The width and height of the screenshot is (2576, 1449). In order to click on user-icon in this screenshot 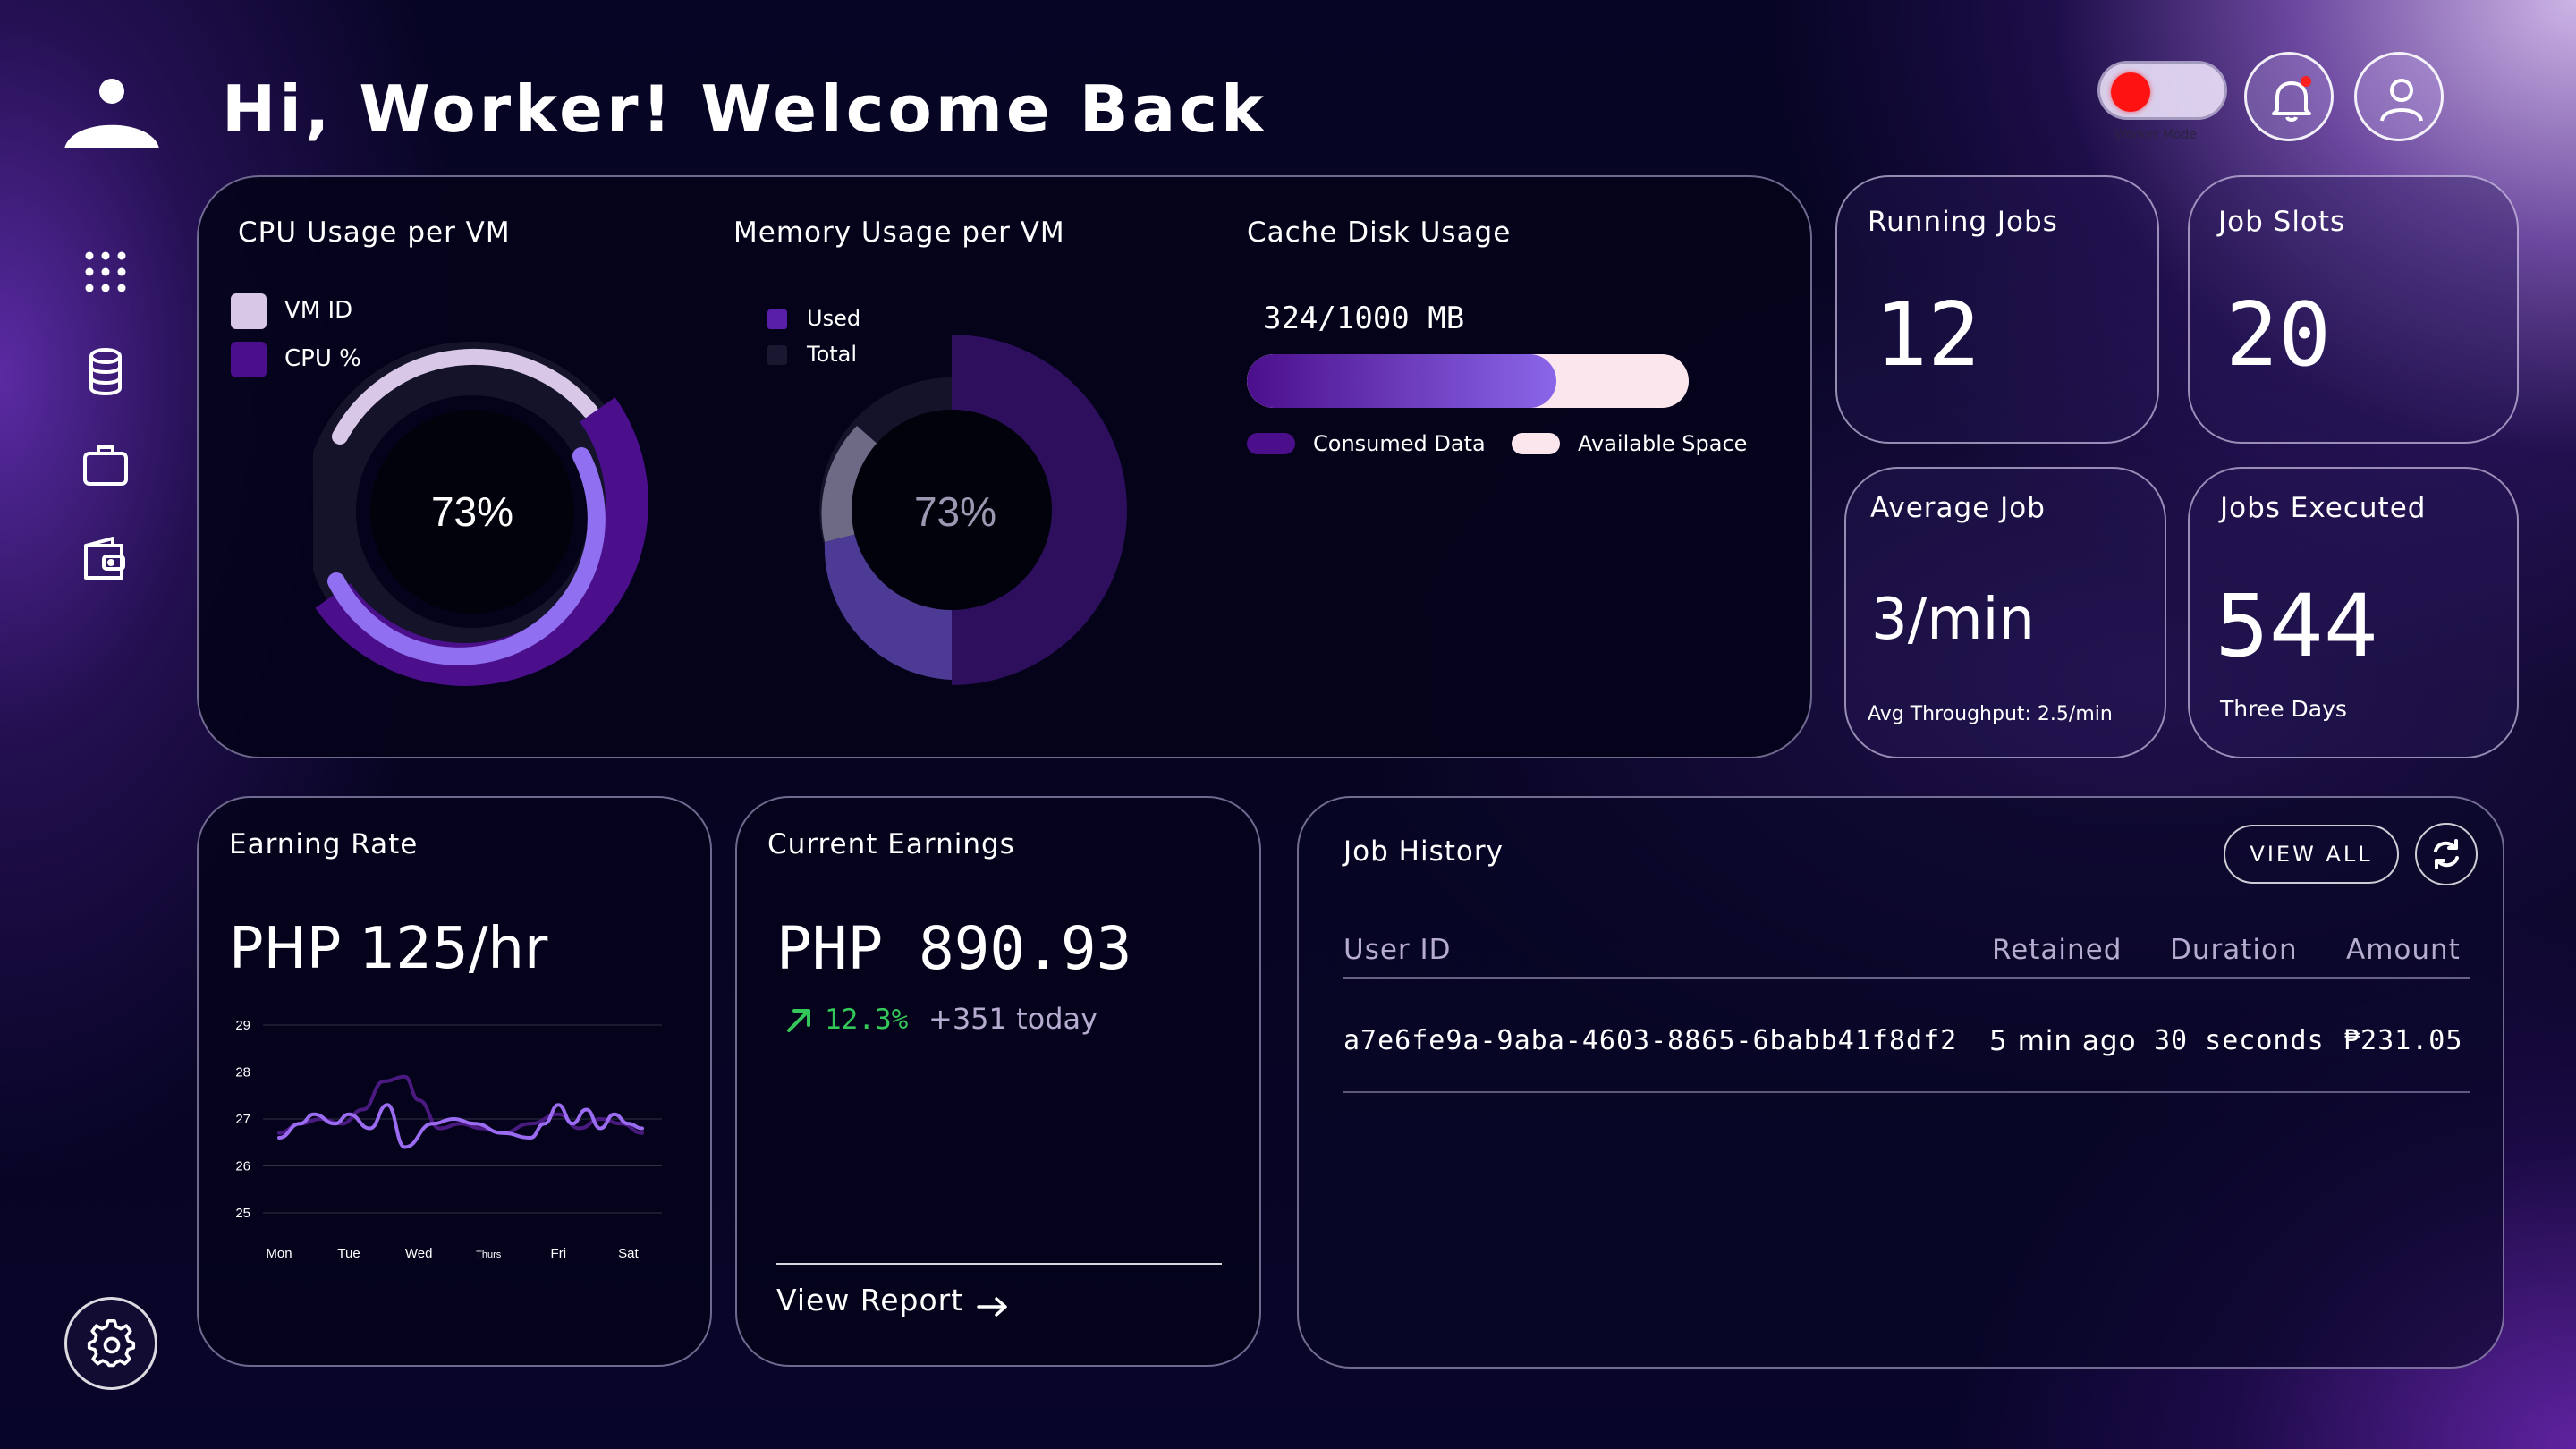, I will do `click(2401, 100)`.